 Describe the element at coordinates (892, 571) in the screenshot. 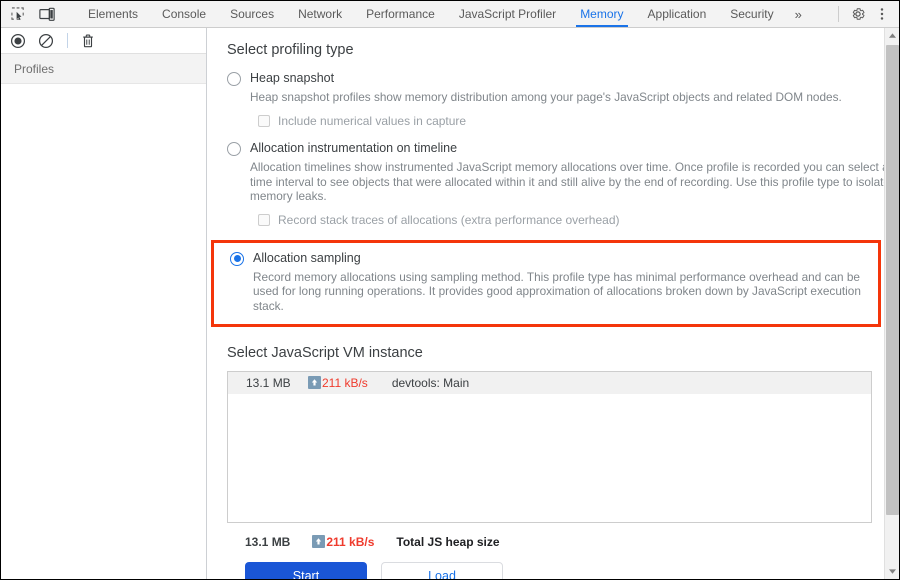

I see `scrollbar-down-arrow-icon` at that location.